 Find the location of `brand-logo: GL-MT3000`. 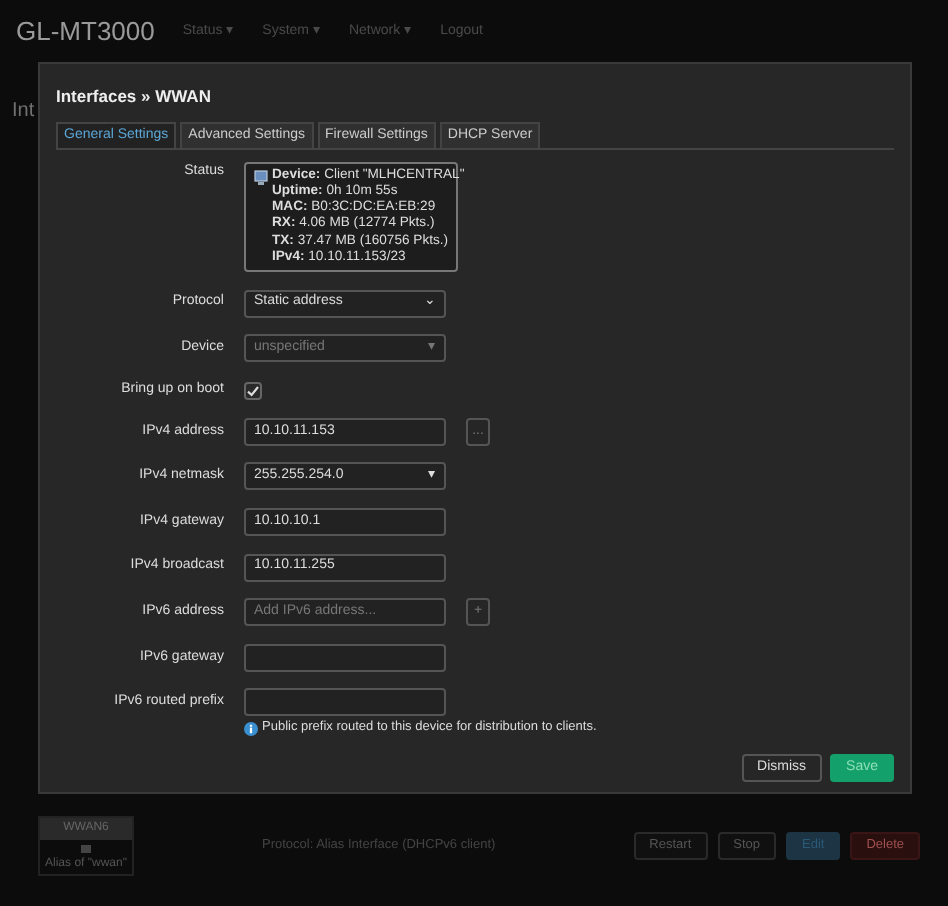

brand-logo: GL-MT3000 is located at coordinates (85, 32).